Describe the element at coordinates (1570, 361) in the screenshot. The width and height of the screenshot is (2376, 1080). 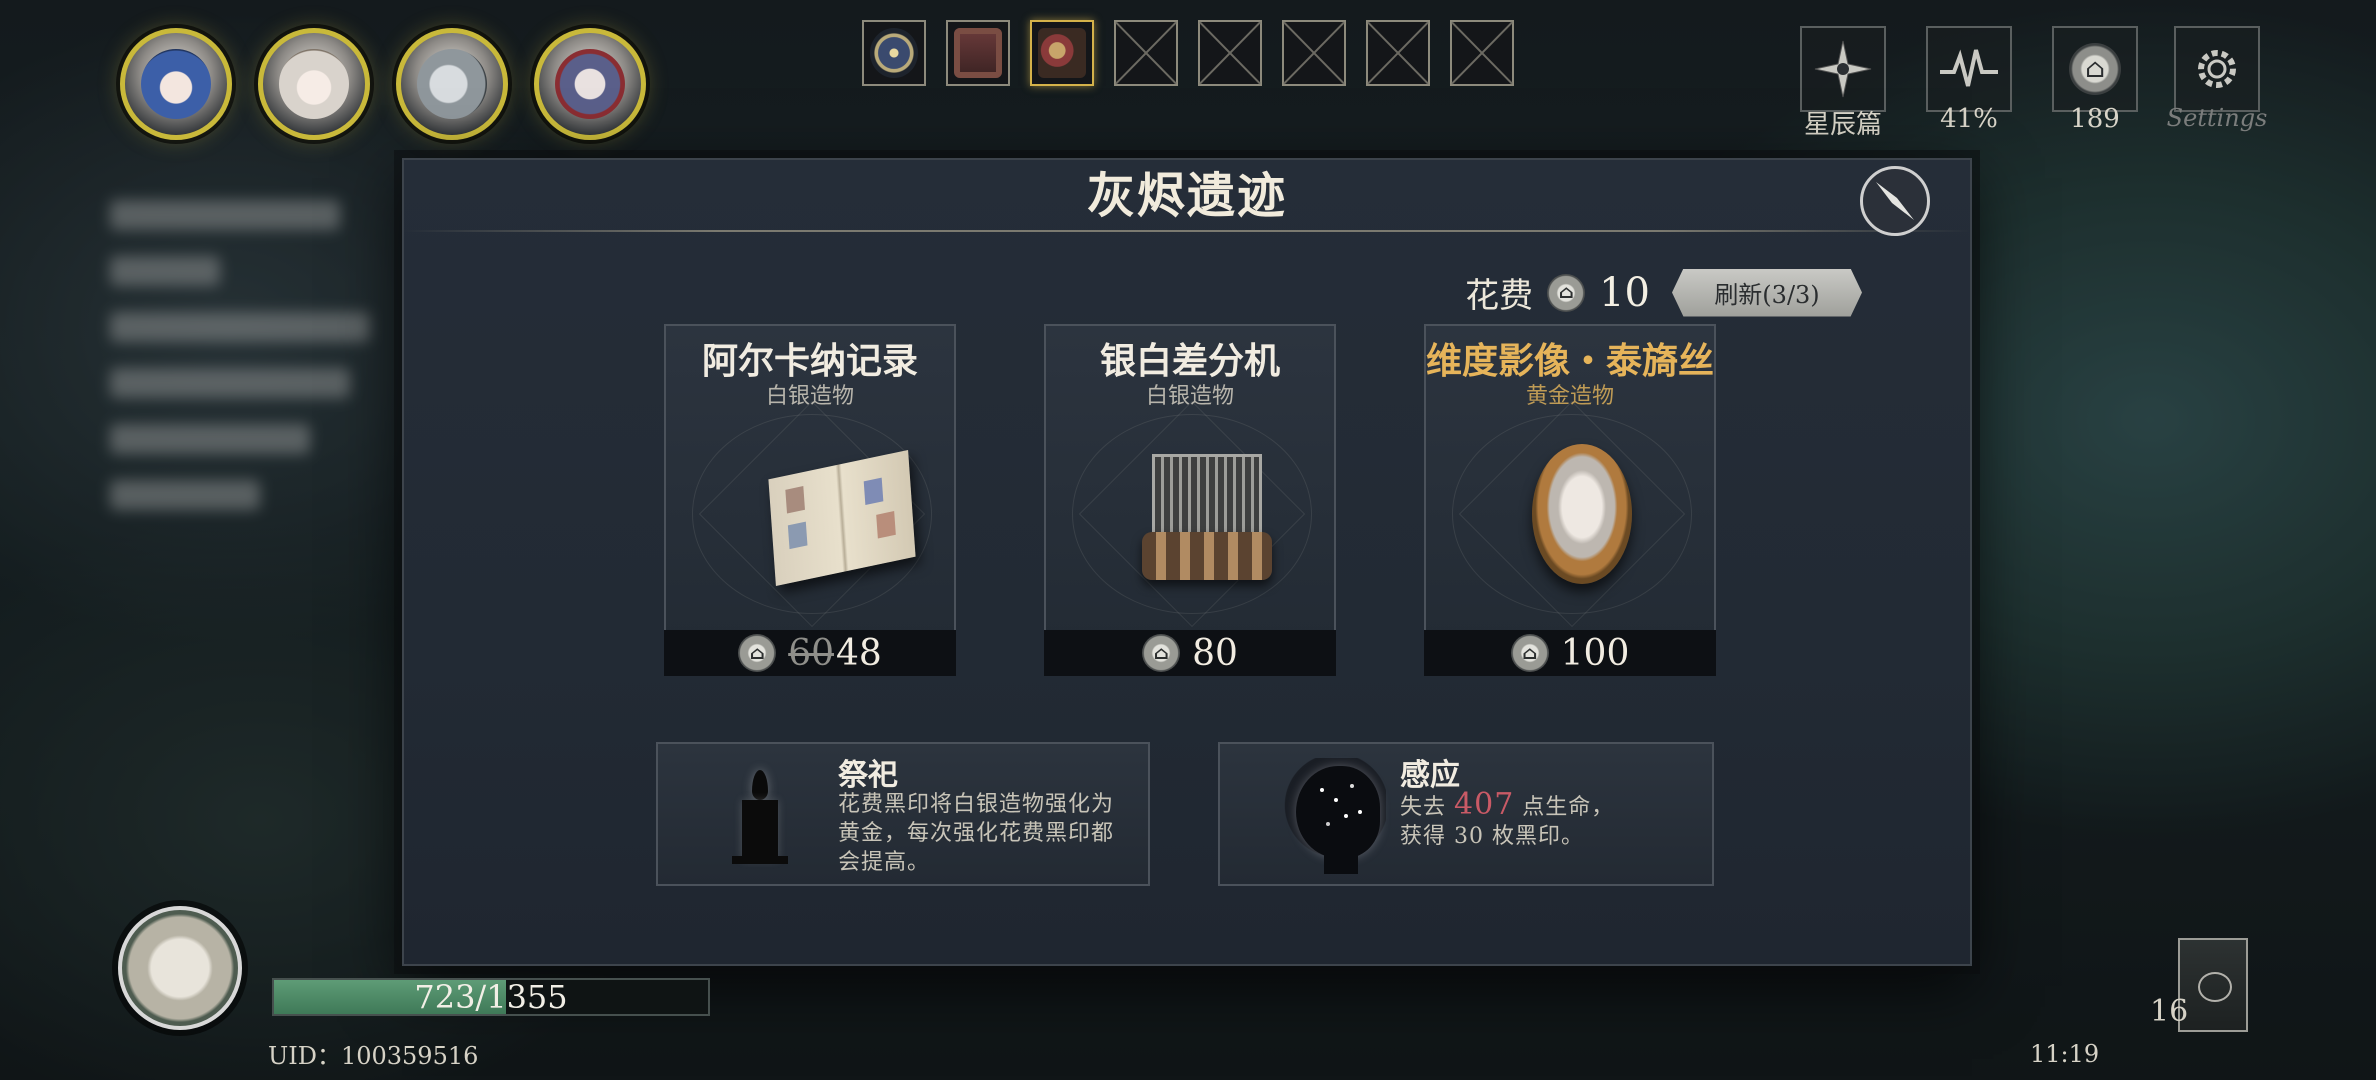
I see `item-name: 维度影像・泰旖丝` at that location.